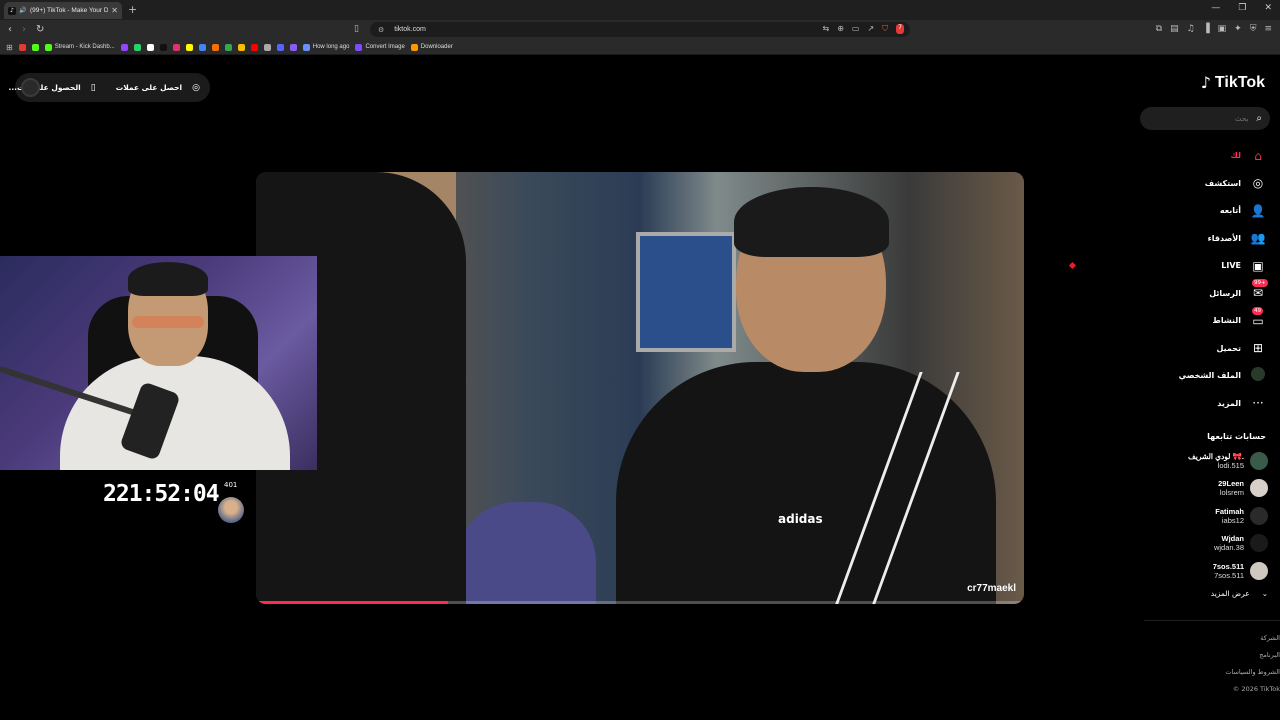  What do you see at coordinates (410, 29) in the screenshot?
I see `url-text: tiktok.com` at bounding box center [410, 29].